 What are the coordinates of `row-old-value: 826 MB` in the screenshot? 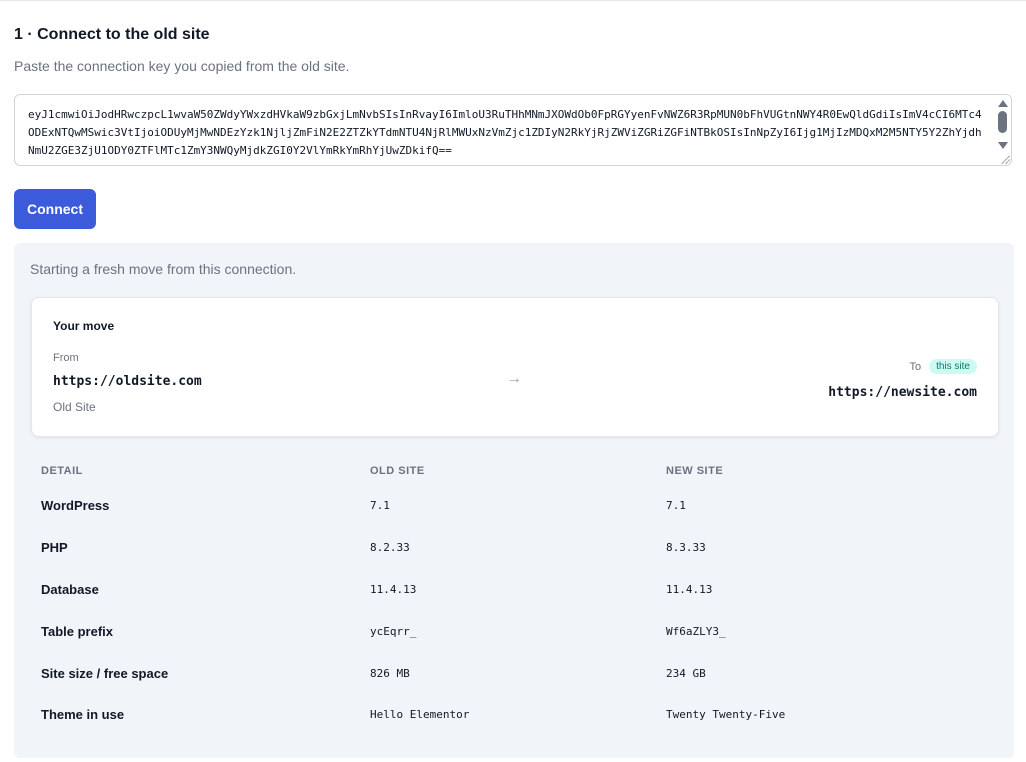 It's located at (390, 673).